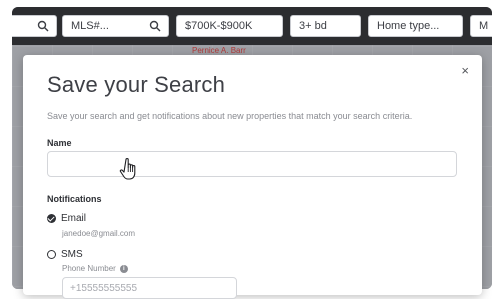  I want to click on phone-number-input, so click(149, 288).